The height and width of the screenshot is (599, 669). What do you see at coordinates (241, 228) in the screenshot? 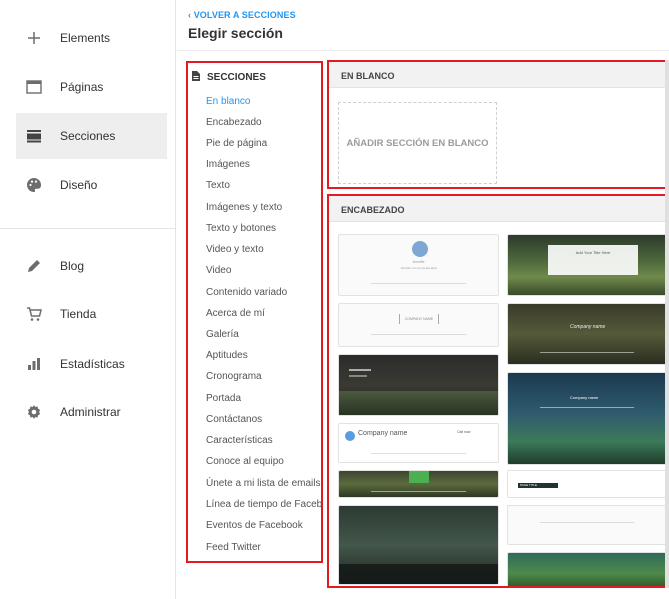
I see `section-item-texto-y-botones: Texto y botones` at bounding box center [241, 228].